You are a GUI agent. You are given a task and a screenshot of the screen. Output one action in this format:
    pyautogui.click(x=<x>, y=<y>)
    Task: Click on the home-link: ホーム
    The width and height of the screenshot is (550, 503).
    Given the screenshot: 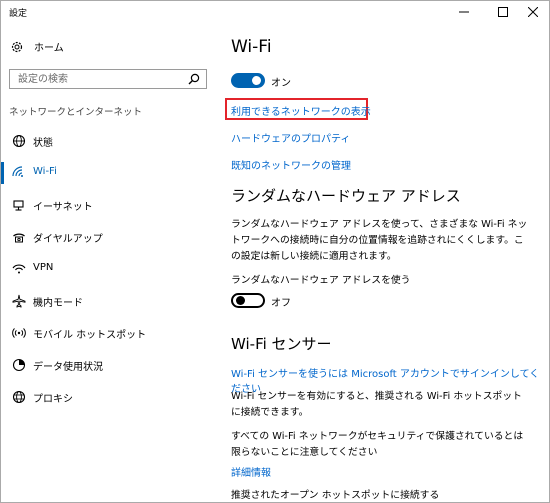 What is the action you would take?
    pyautogui.click(x=37, y=46)
    